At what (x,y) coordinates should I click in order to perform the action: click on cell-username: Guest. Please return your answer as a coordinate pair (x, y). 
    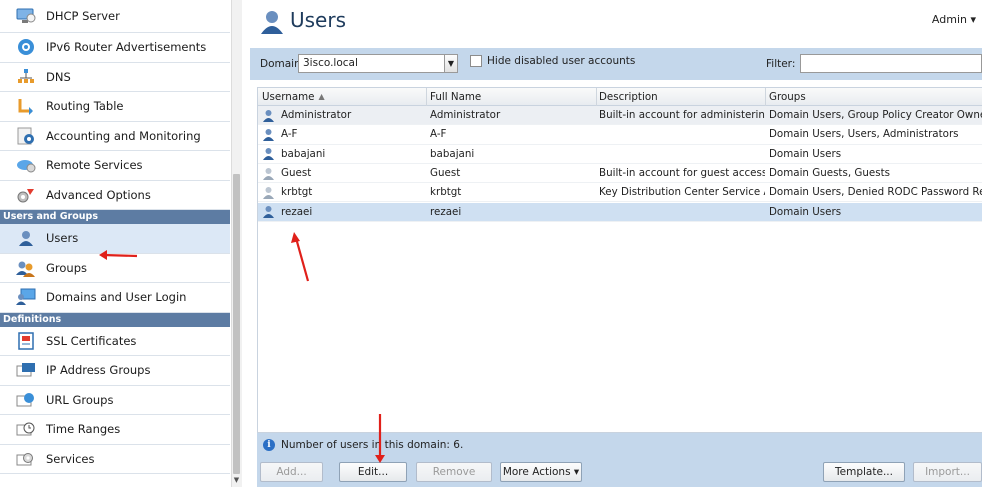
    Looking at the image, I should click on (296, 173).